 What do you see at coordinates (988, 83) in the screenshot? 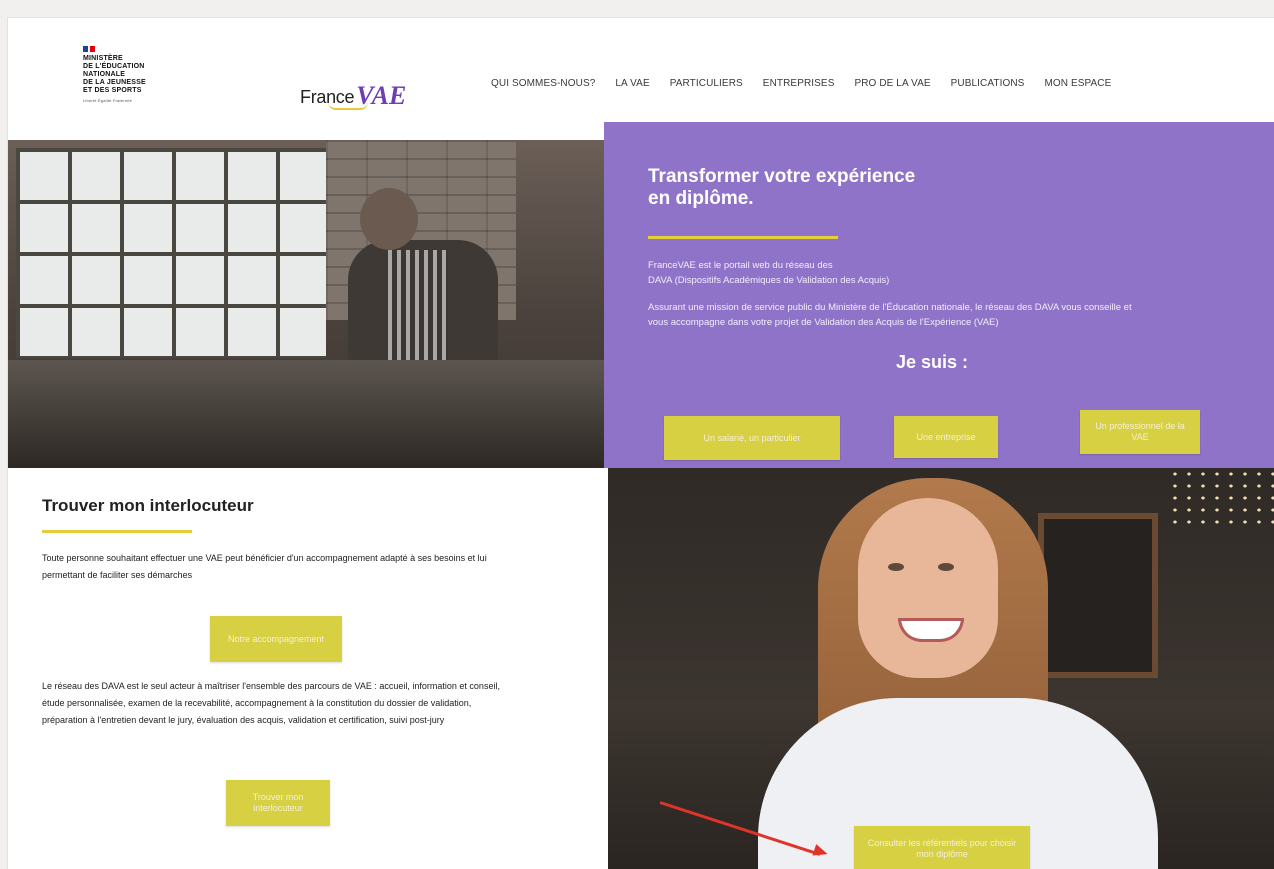
I see `nav-publications: PUBLICATIONS` at bounding box center [988, 83].